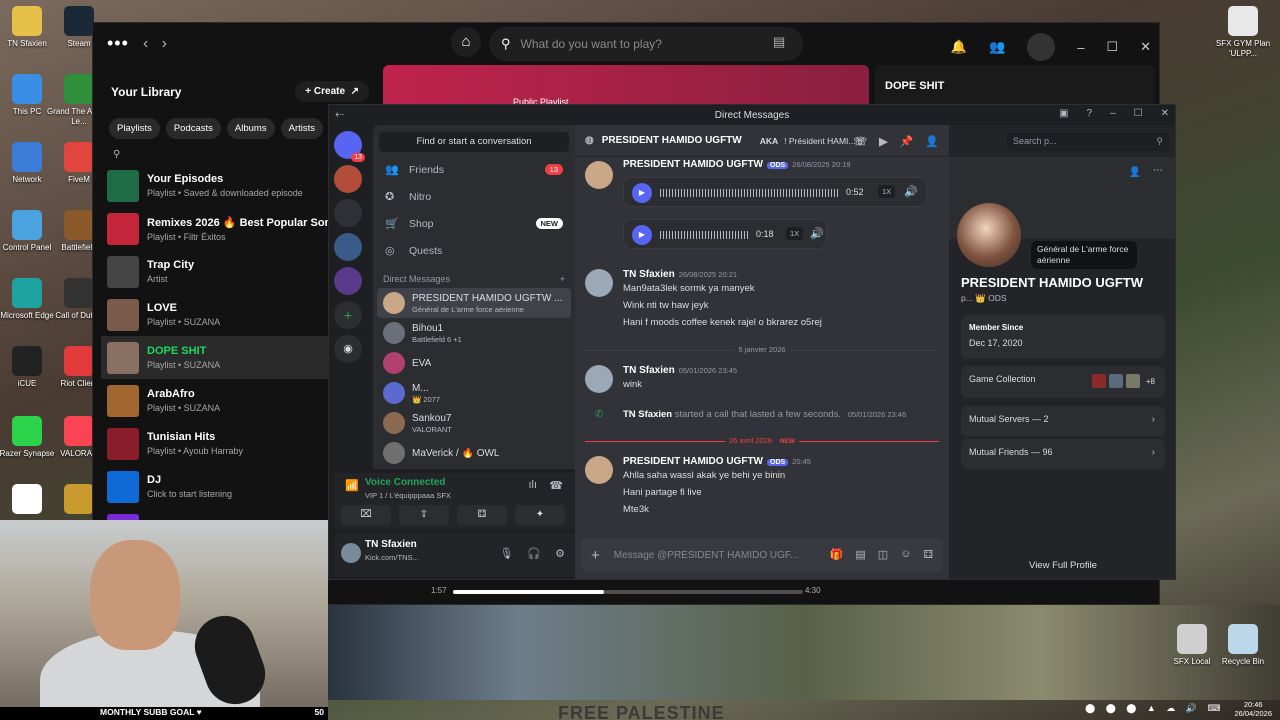  What do you see at coordinates (332, 91) in the screenshot?
I see `create-button: + Create ↗` at bounding box center [332, 91].